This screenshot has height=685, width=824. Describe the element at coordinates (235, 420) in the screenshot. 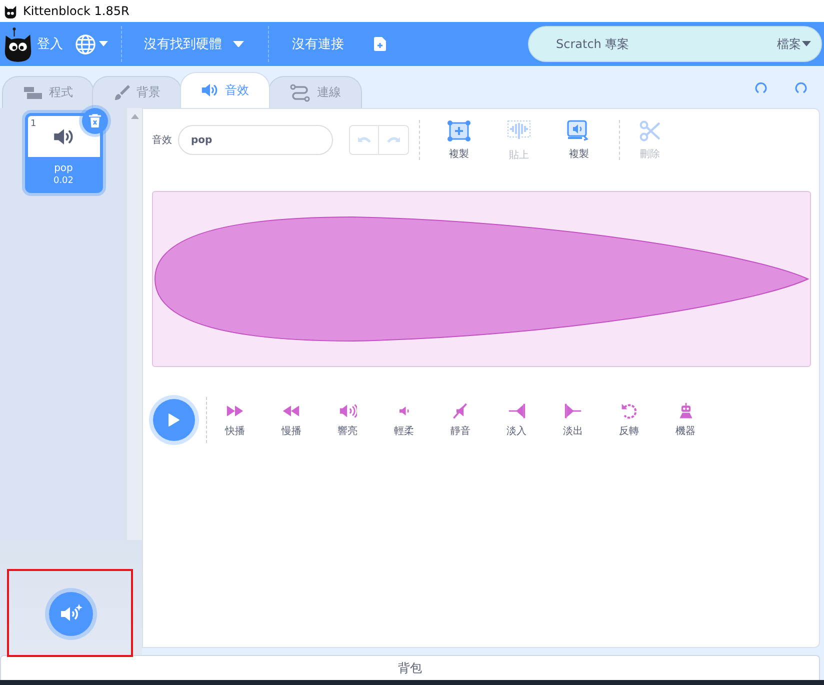

I see `effect-button: 快播` at that location.